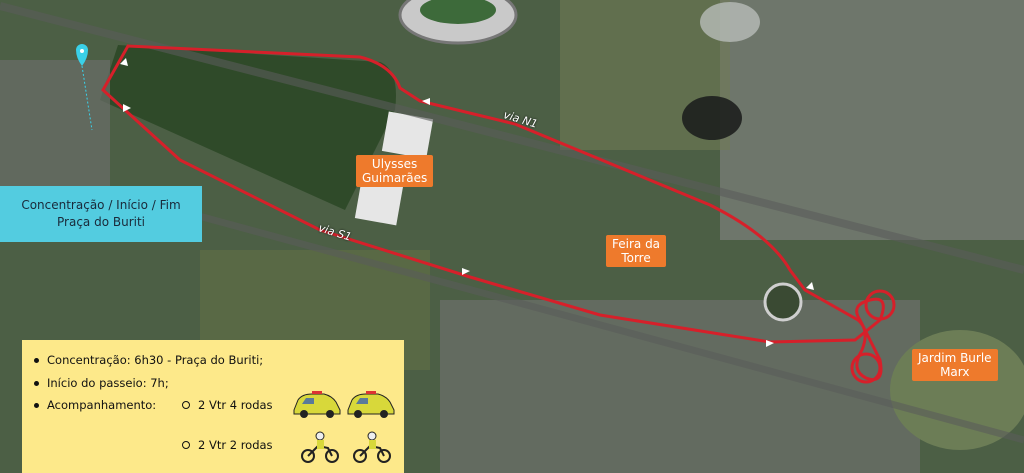 Image resolution: width=1024 pixels, height=473 pixels. I want to click on place-label-ulysses: Ulysses Guimarães, so click(395, 171).